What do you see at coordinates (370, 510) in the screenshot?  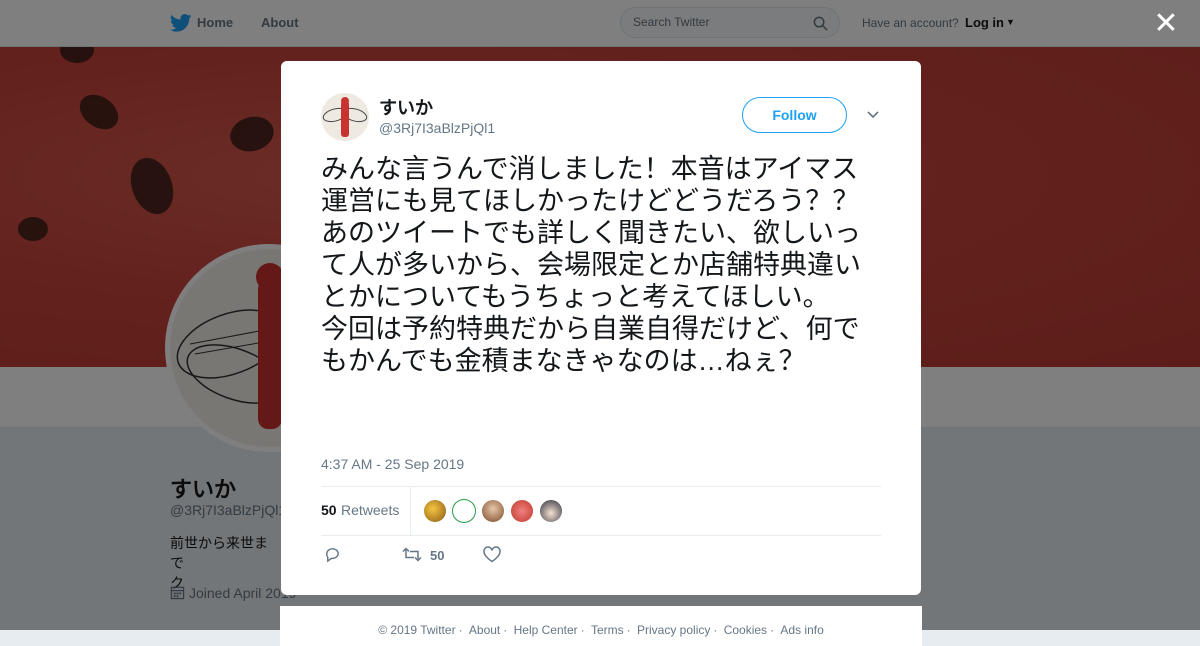 I see `retweets-label: Retweets` at bounding box center [370, 510].